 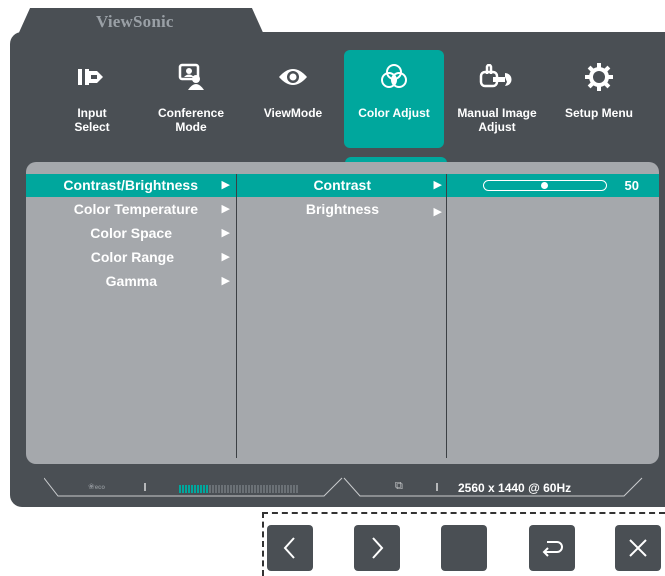 I want to click on eye-icon, so click(x=293, y=77).